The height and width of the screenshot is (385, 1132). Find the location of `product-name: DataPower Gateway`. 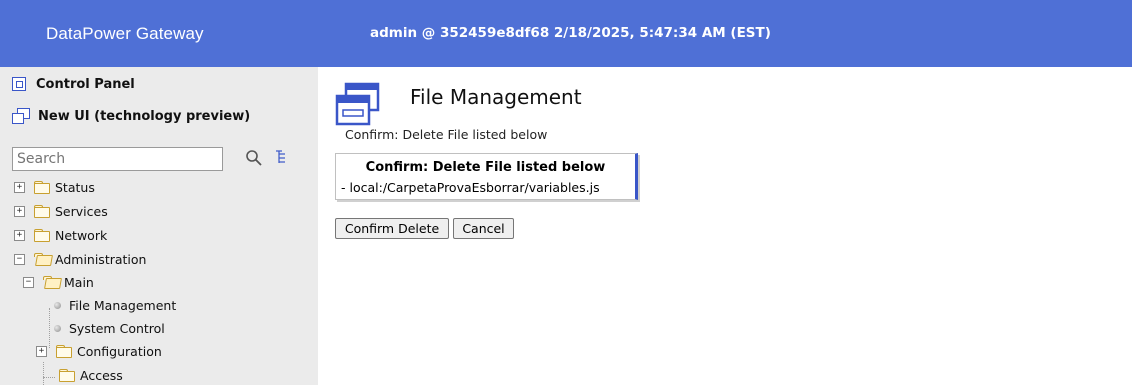

product-name: DataPower Gateway is located at coordinates (125, 33).